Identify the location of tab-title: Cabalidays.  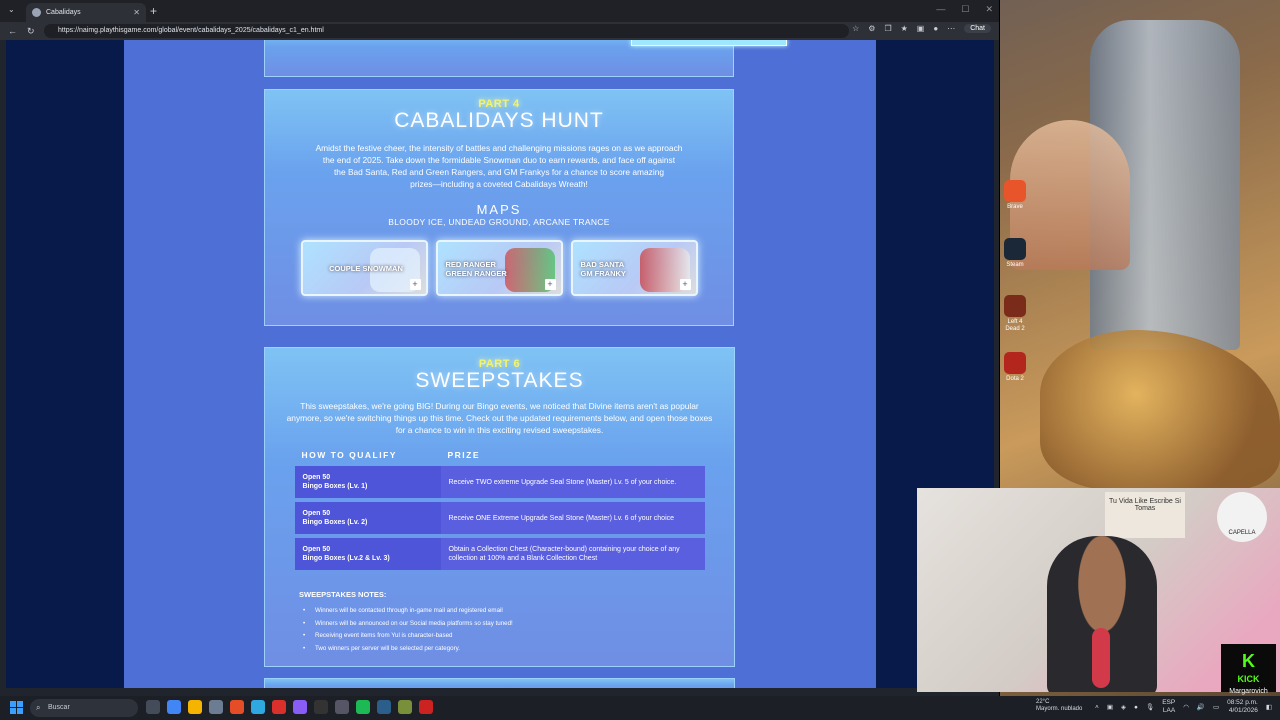
(63, 12).